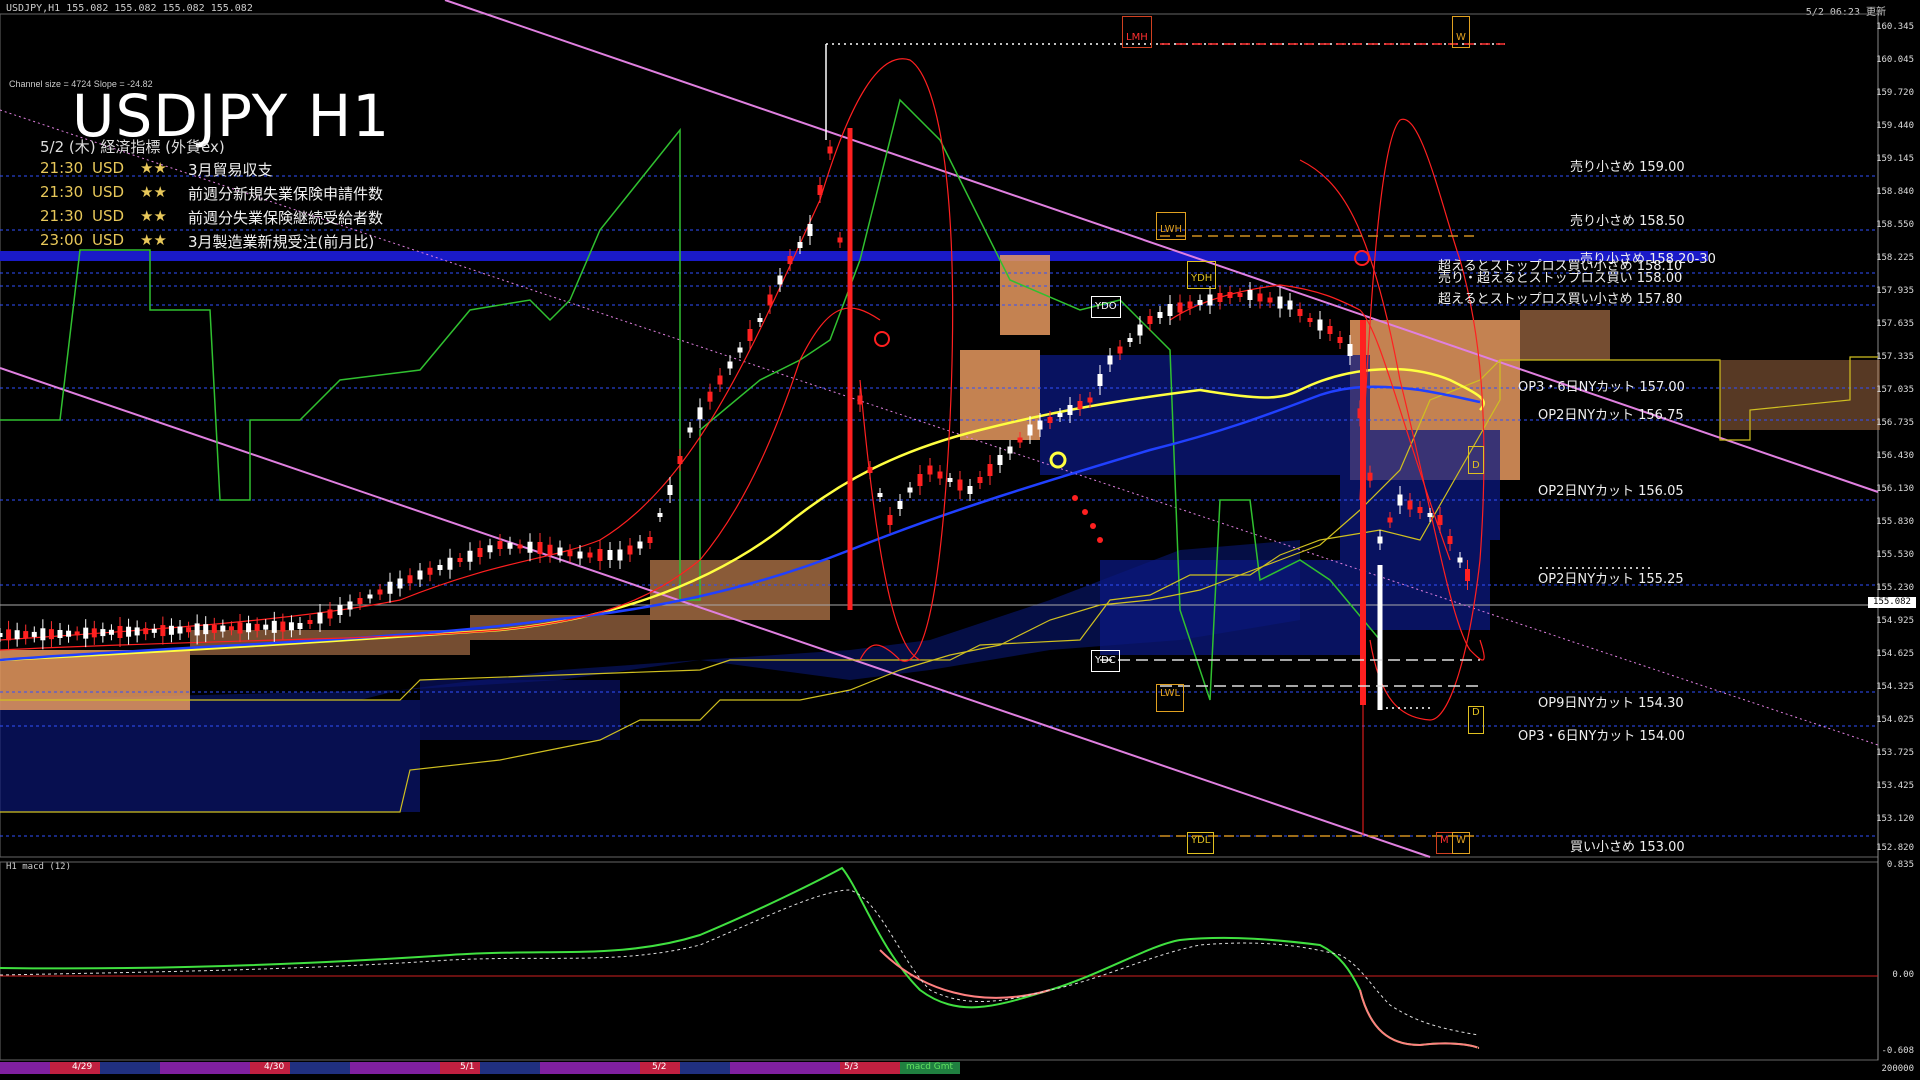 Image resolution: width=1920 pixels, height=1080 pixels. I want to click on level-label: OP2日NYカット 156.75, so click(1611, 415).